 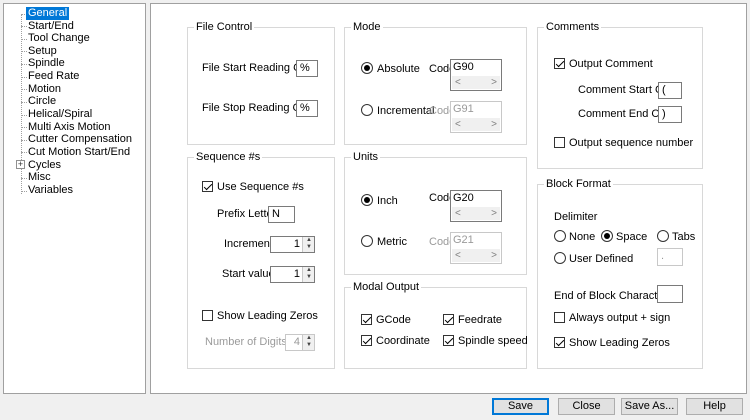 What do you see at coordinates (267, 316) in the screenshot?
I see `seq-leading-zeros-label: Show Leading Zeros` at bounding box center [267, 316].